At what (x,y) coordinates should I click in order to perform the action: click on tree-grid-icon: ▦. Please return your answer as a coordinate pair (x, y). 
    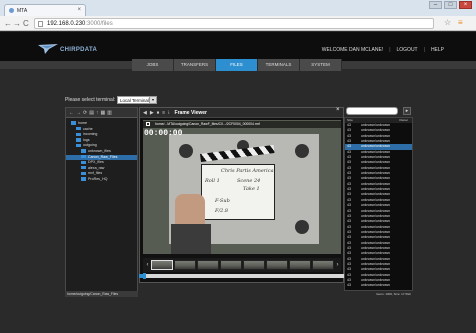
    Looking at the image, I should click on (102, 113).